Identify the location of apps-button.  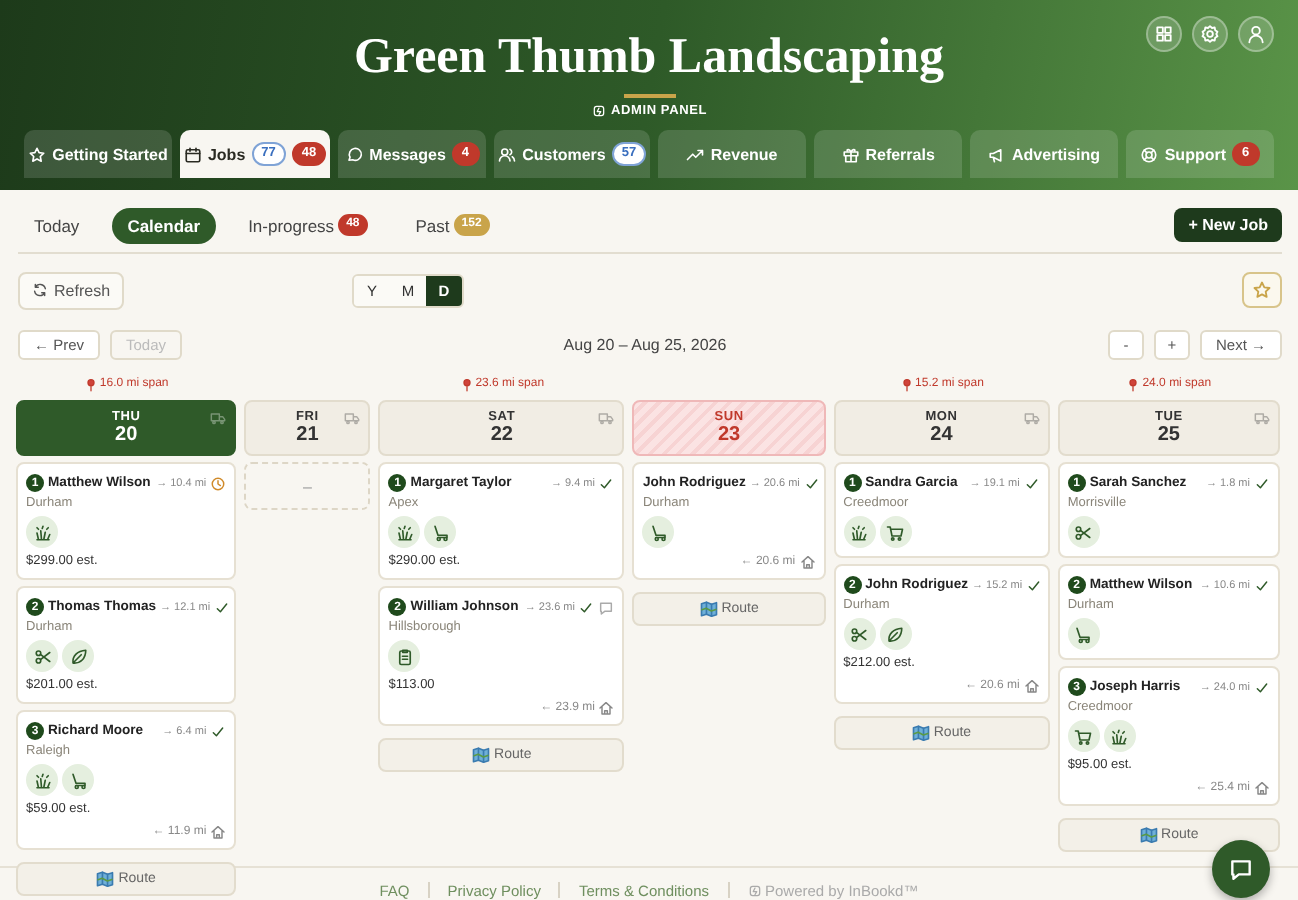
(1164, 34).